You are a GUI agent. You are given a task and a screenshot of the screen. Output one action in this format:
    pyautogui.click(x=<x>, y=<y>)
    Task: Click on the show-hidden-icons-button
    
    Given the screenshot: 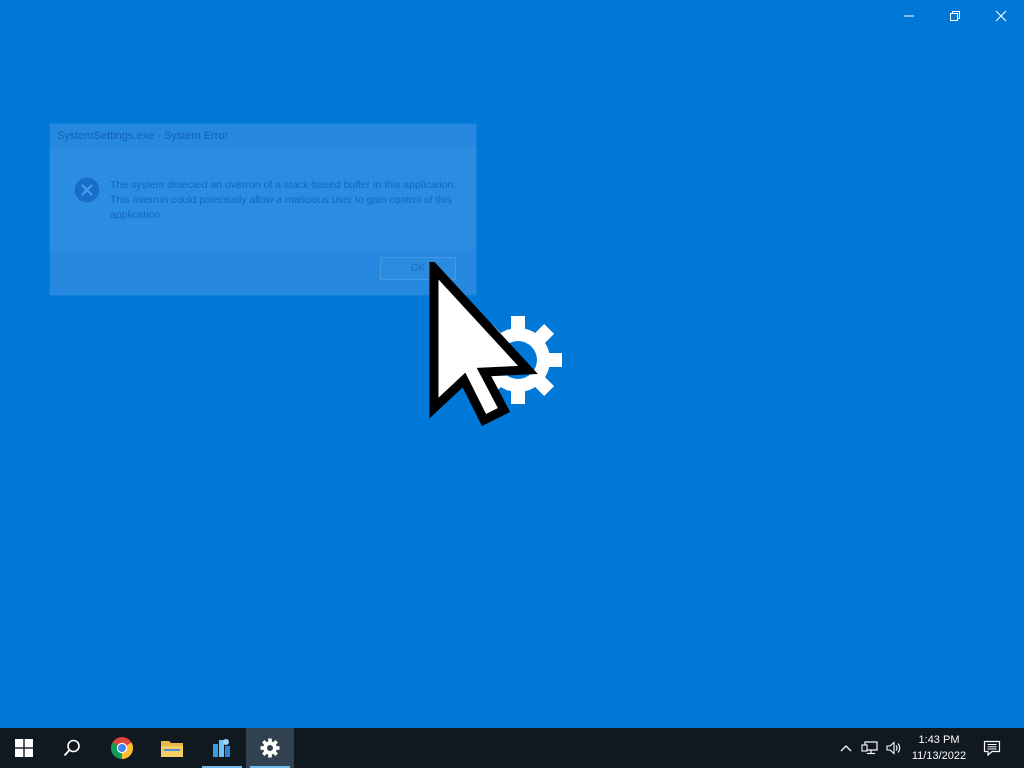 What is the action you would take?
    pyautogui.click(x=846, y=748)
    